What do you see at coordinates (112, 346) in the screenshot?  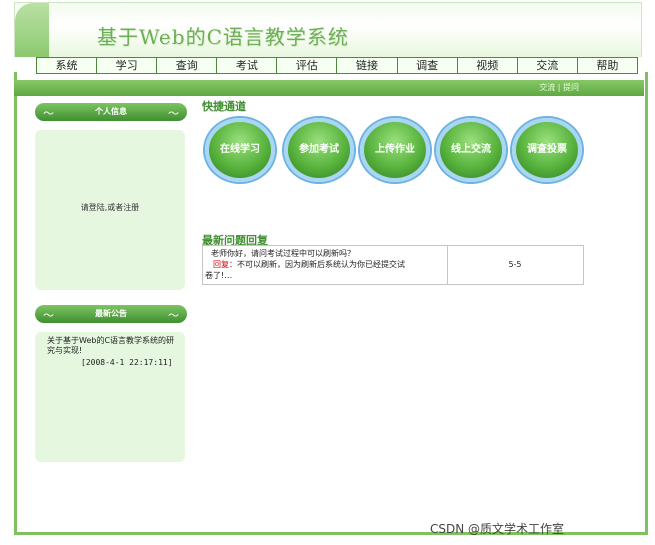 I see `notice-text: 关于基于Web的C语言教学系统的研究与实现!` at bounding box center [112, 346].